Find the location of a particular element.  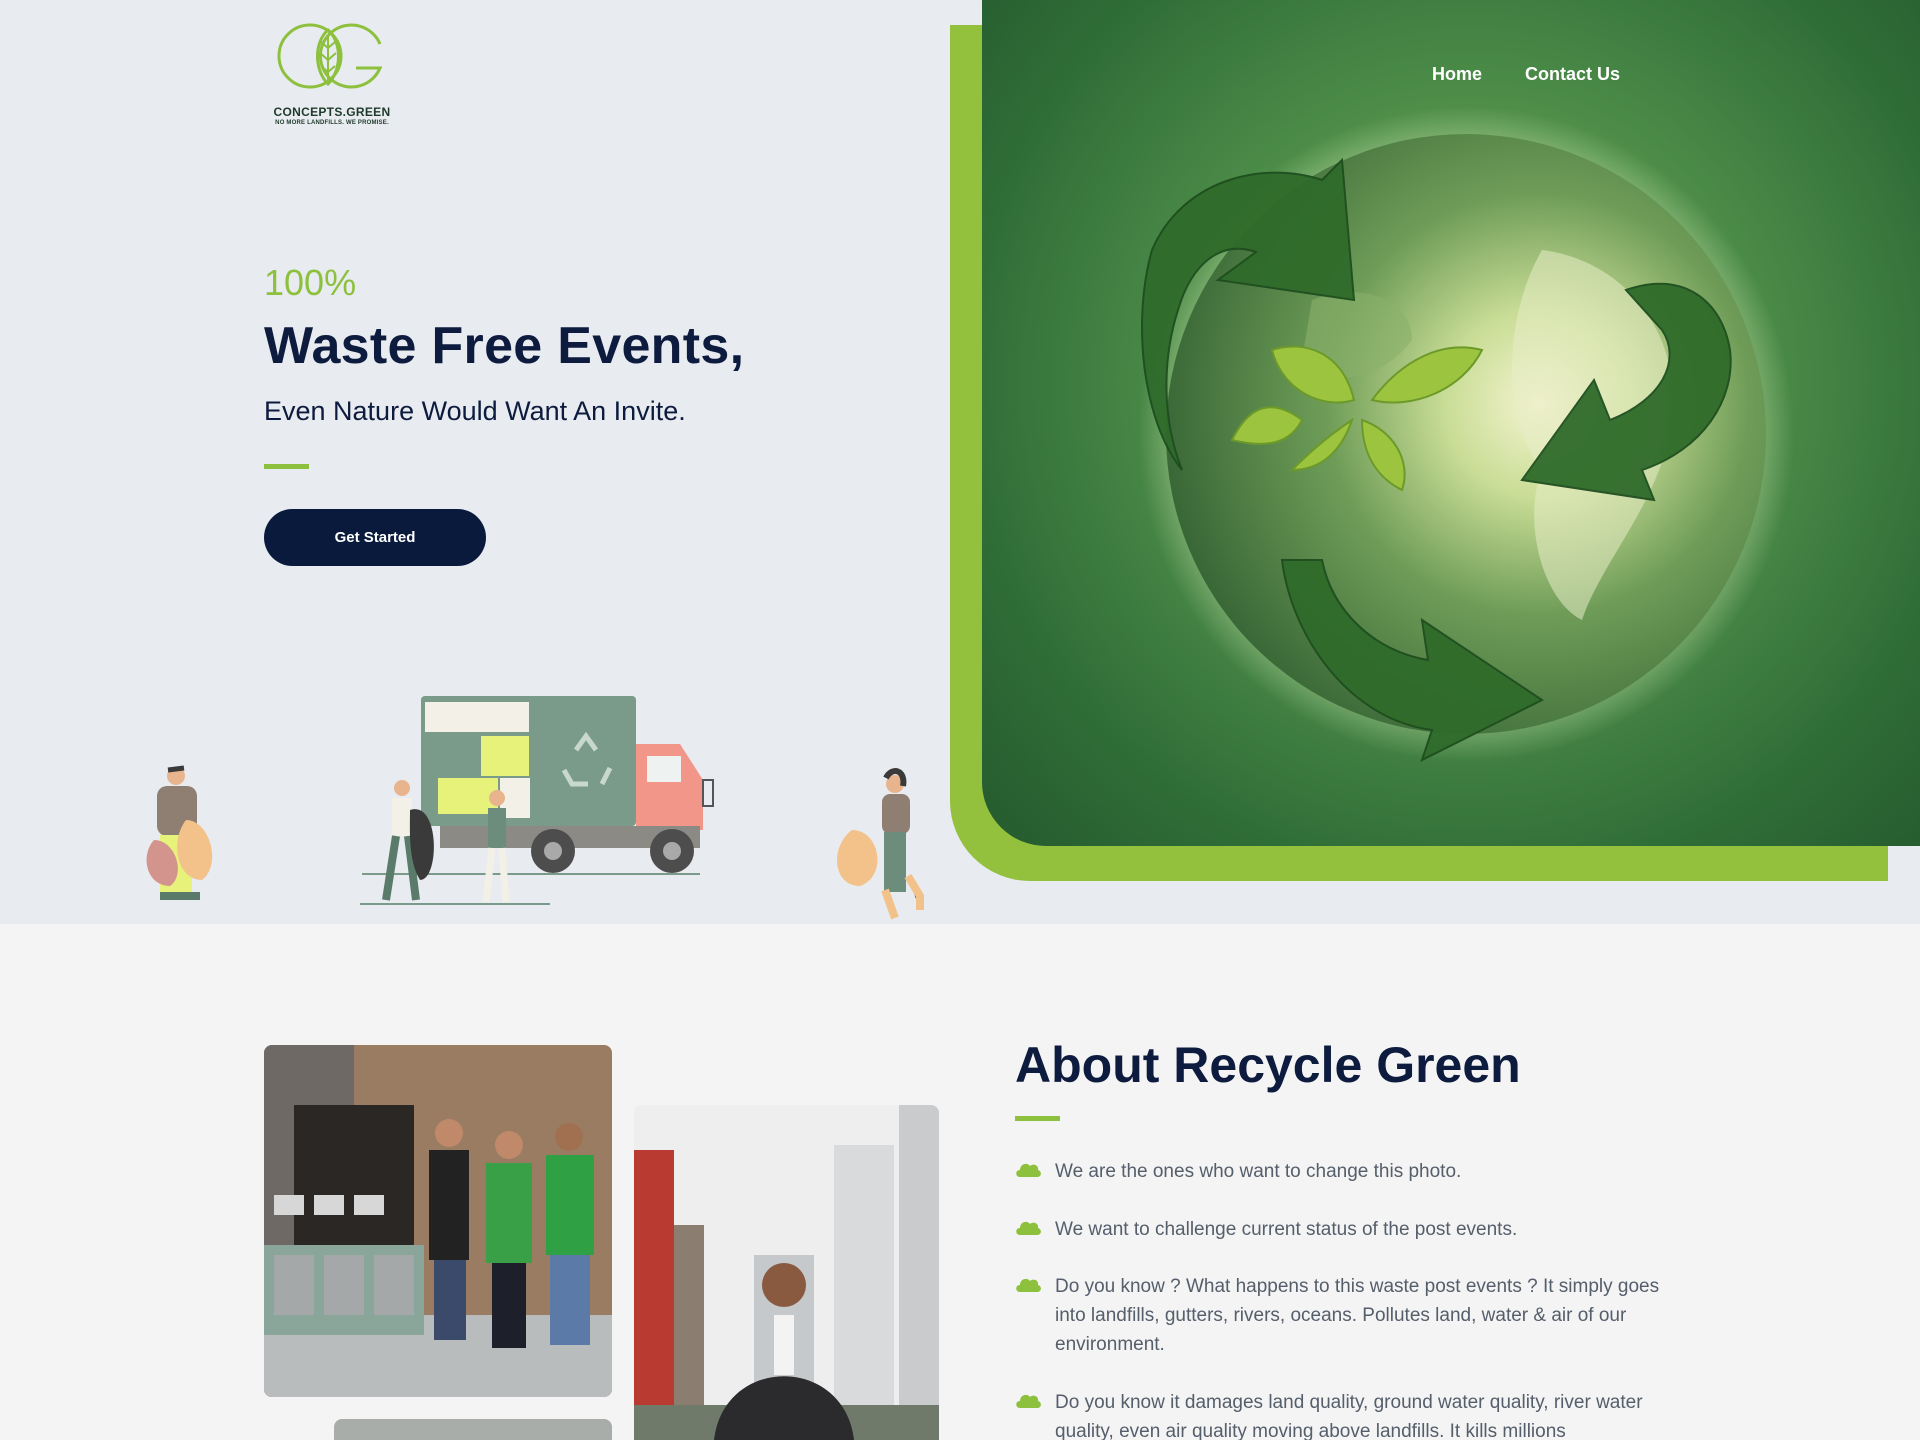

speaker-photo is located at coordinates (786, 1272).